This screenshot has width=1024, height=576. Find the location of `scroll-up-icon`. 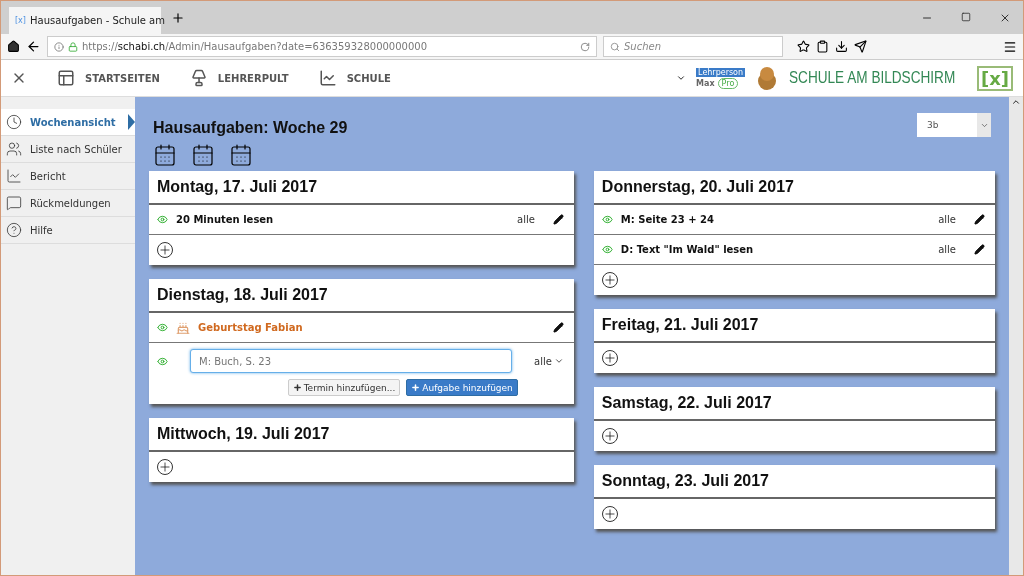

scroll-up-icon is located at coordinates (1016, 102).